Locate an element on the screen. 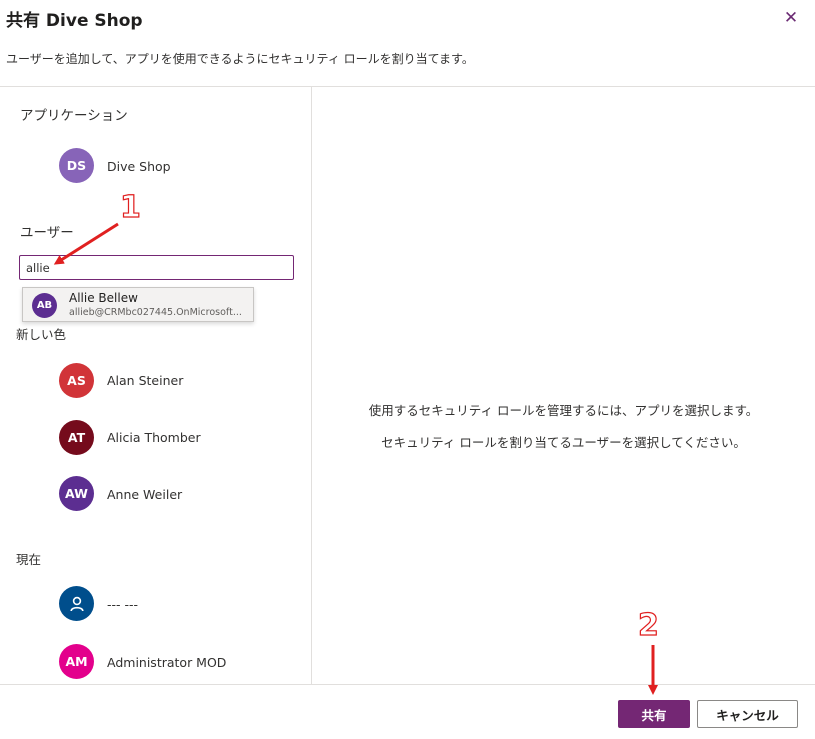 The height and width of the screenshot is (739, 815). cancel-button: キャンセル is located at coordinates (747, 714).